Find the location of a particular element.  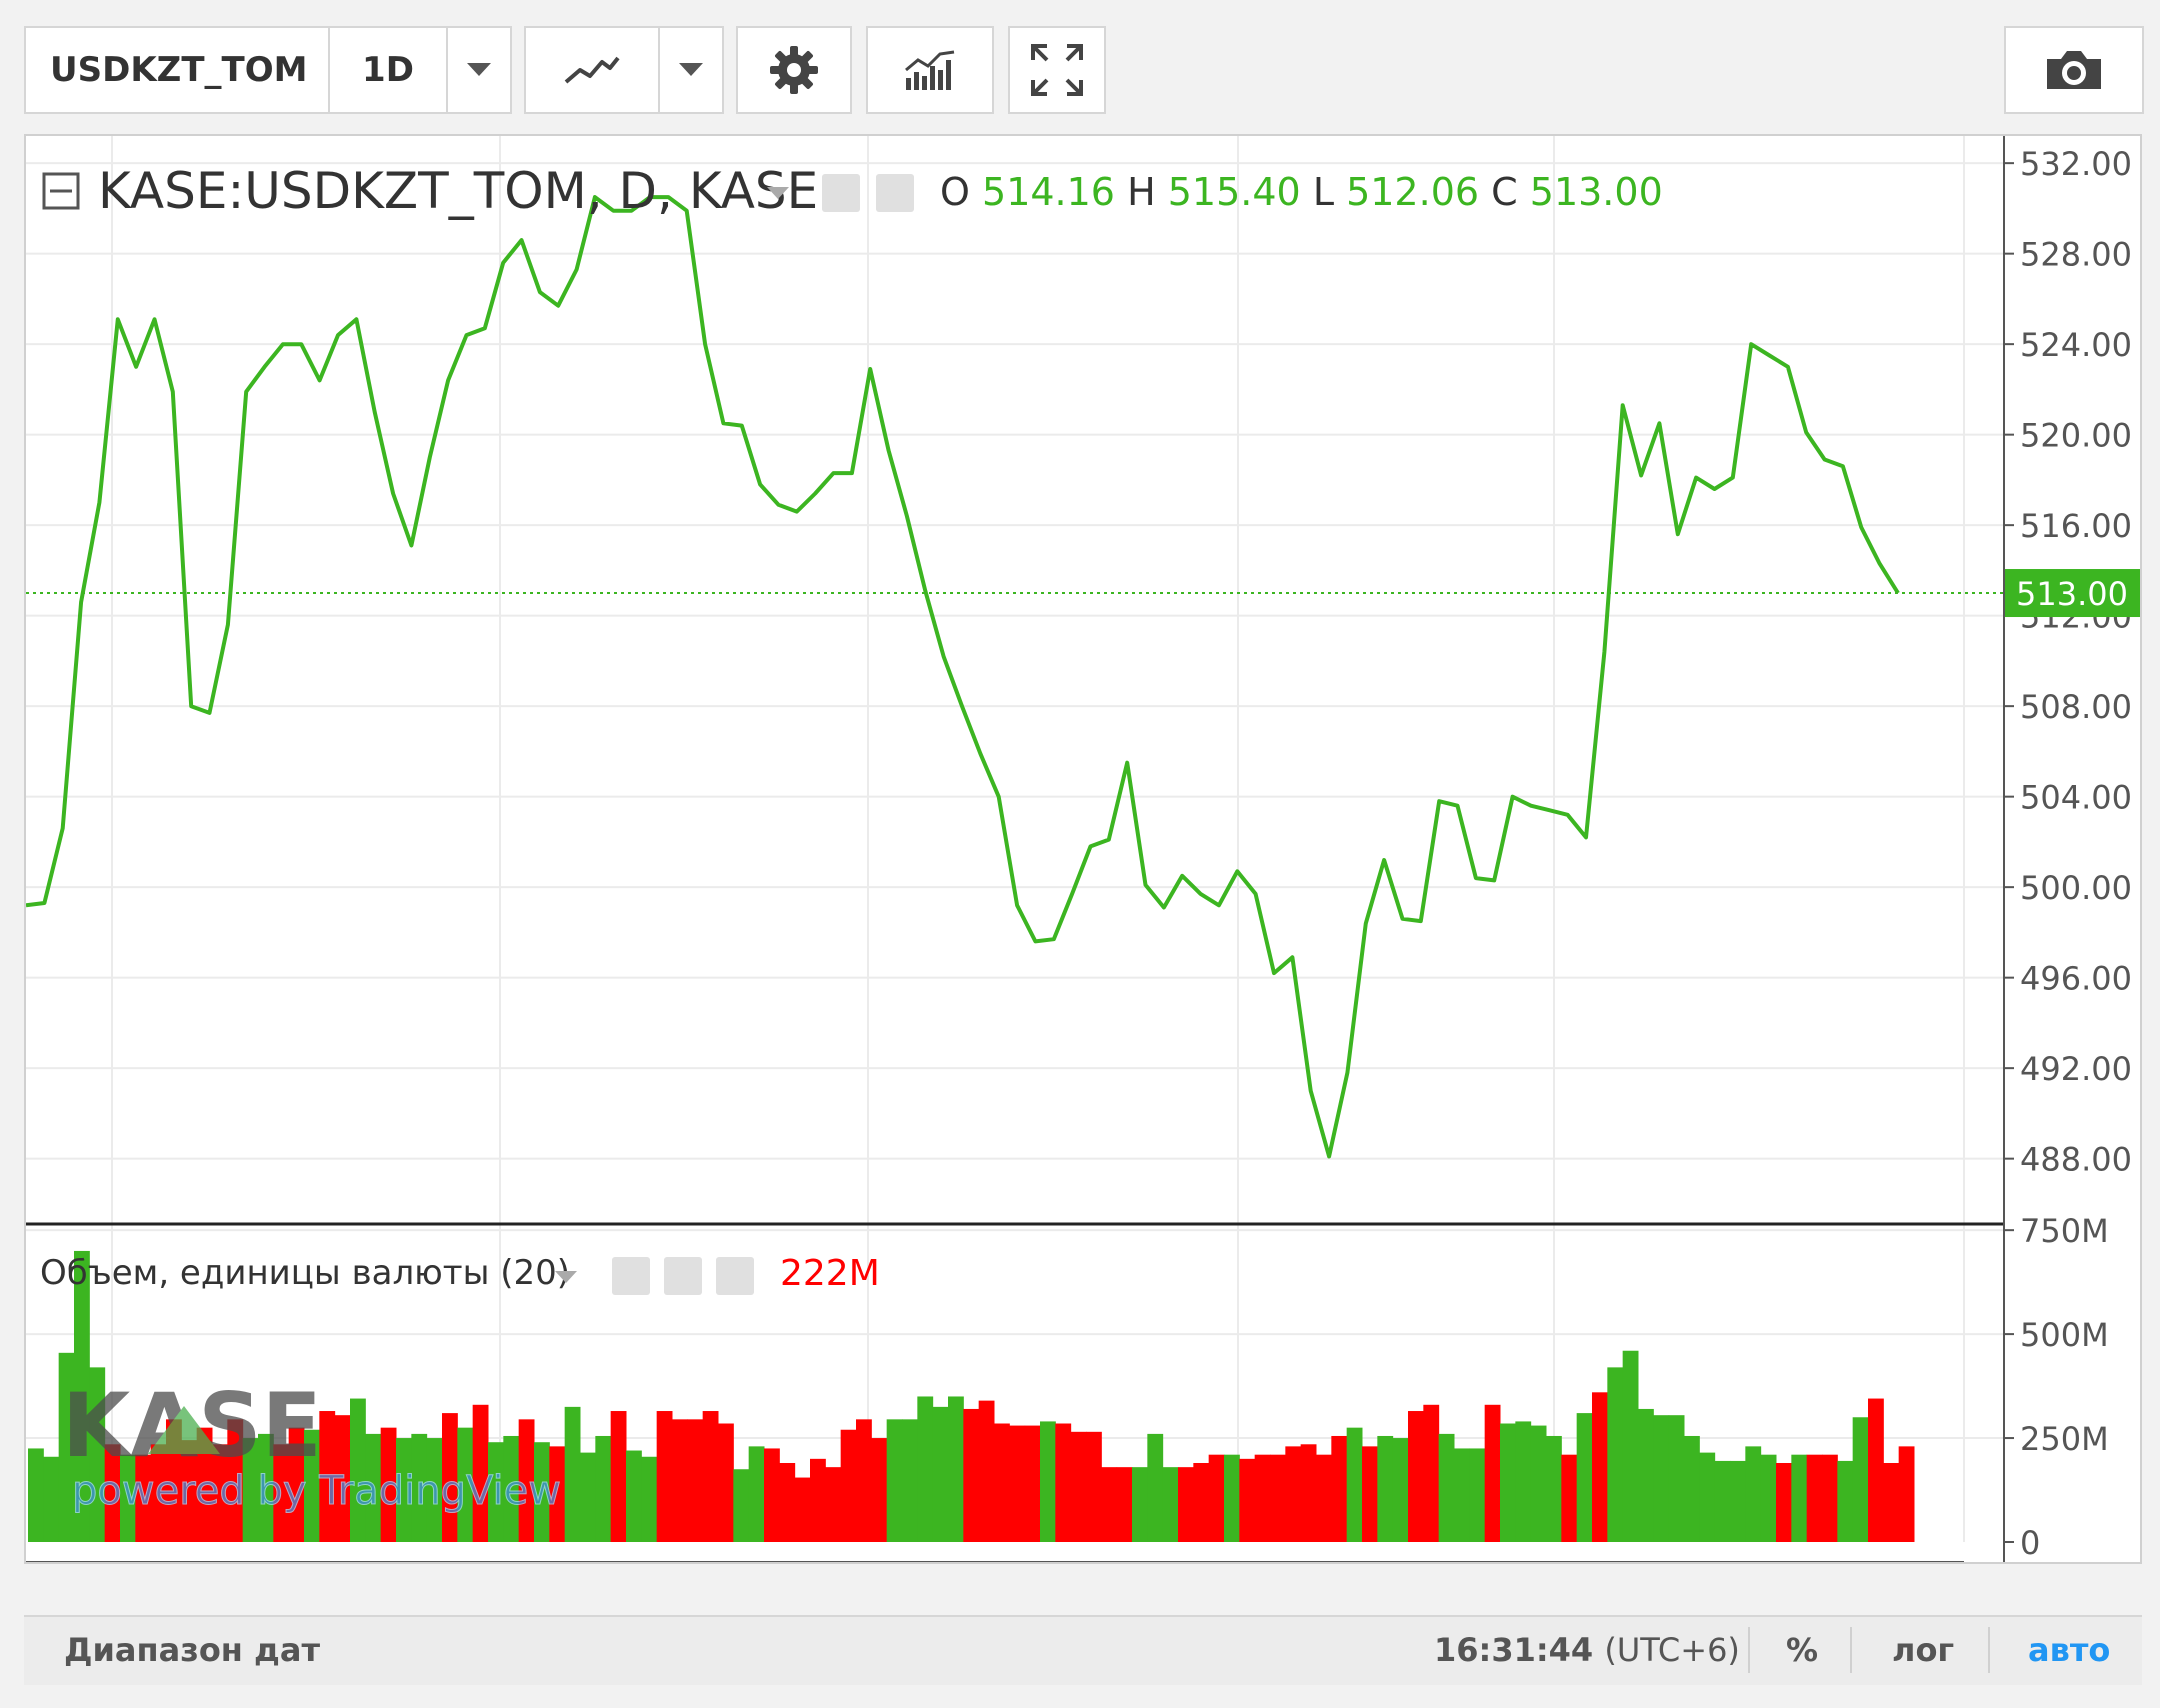

snapshot-button is located at coordinates (2074, 70).